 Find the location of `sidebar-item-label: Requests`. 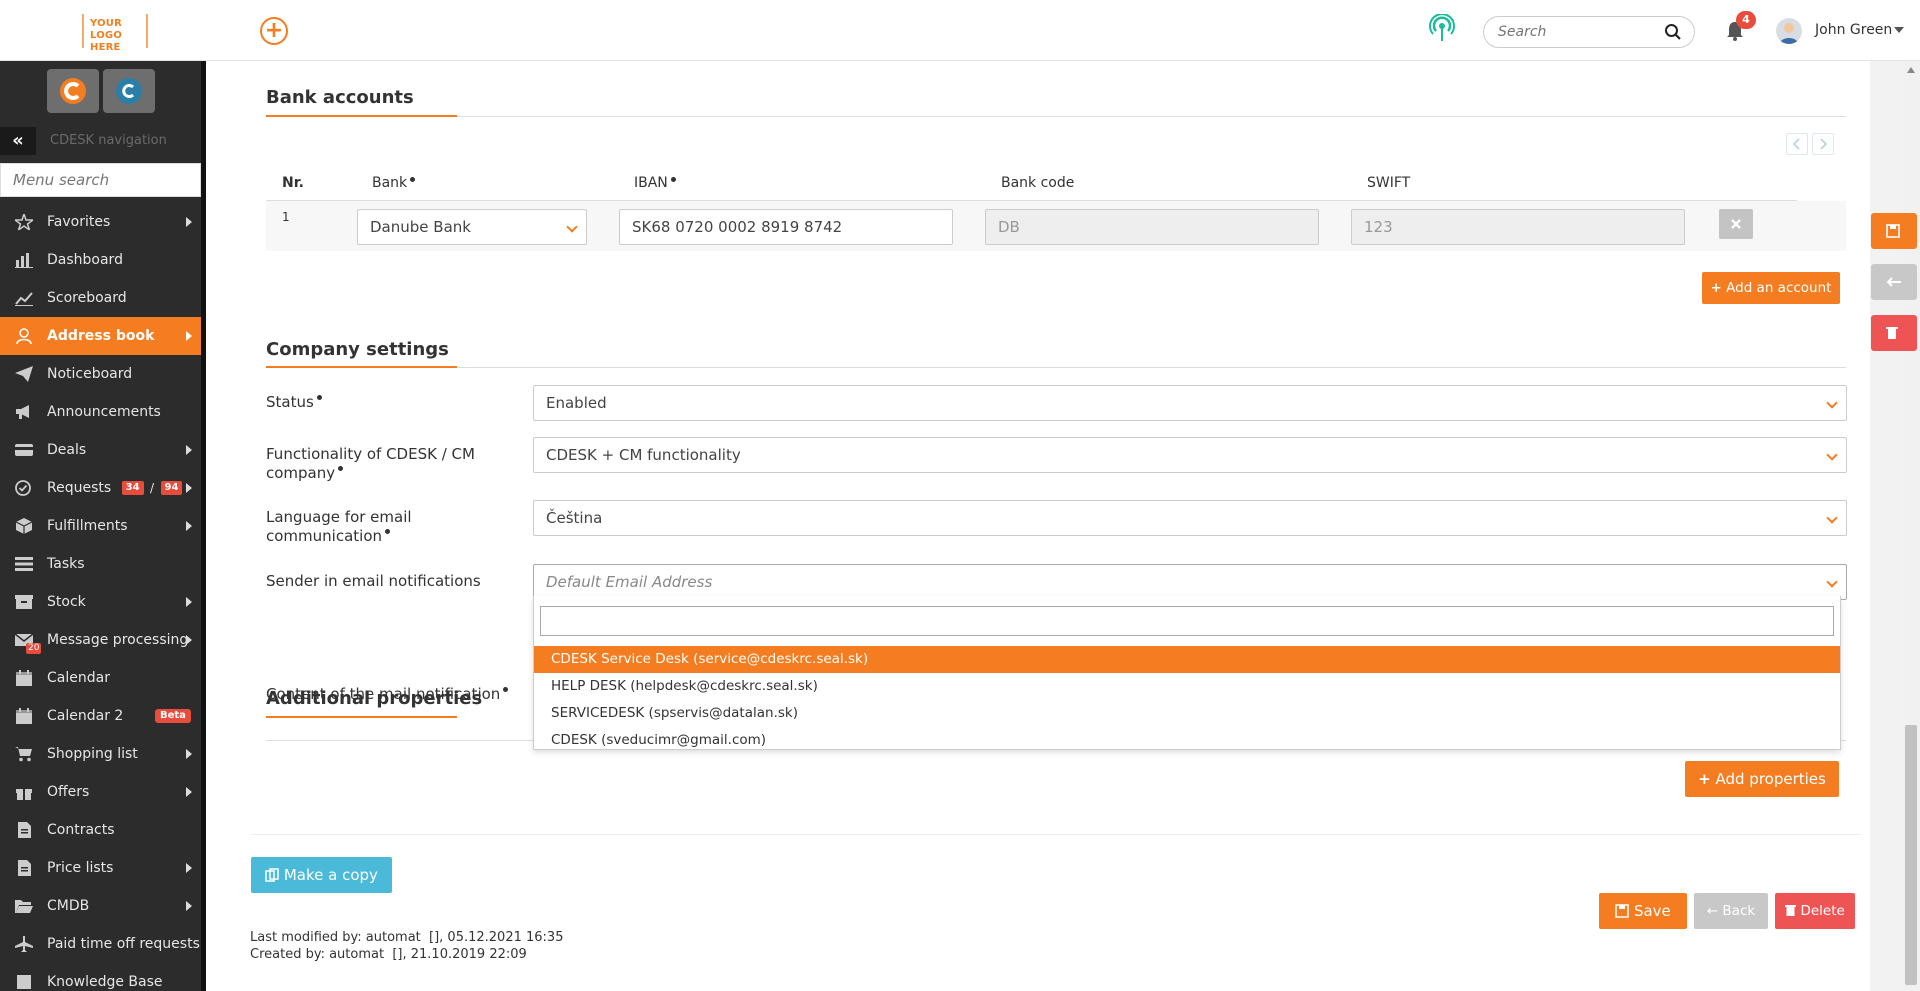

sidebar-item-label: Requests is located at coordinates (79, 488).